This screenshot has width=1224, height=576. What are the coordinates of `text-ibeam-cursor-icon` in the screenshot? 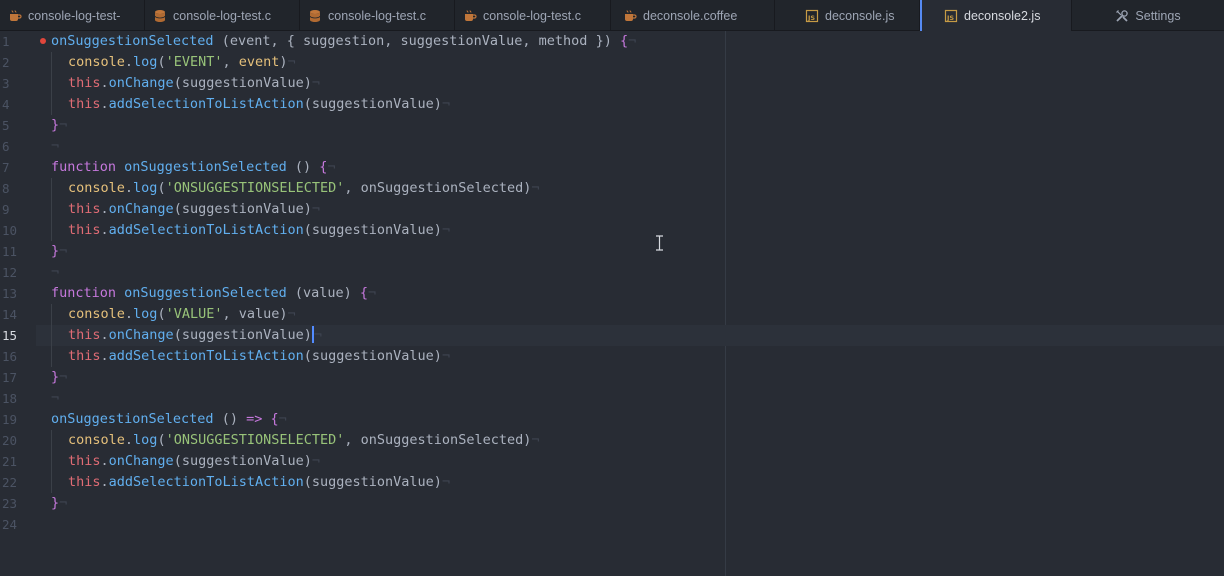 It's located at (659, 243).